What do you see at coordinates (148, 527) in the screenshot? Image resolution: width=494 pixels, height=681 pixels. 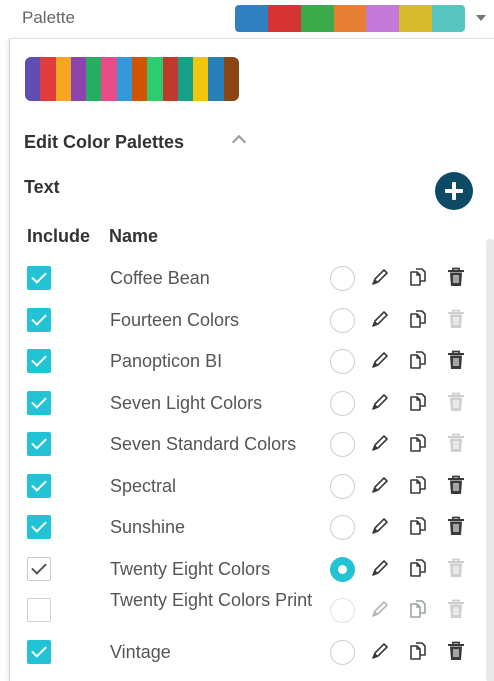 I see `palette-name: Sunshine` at bounding box center [148, 527].